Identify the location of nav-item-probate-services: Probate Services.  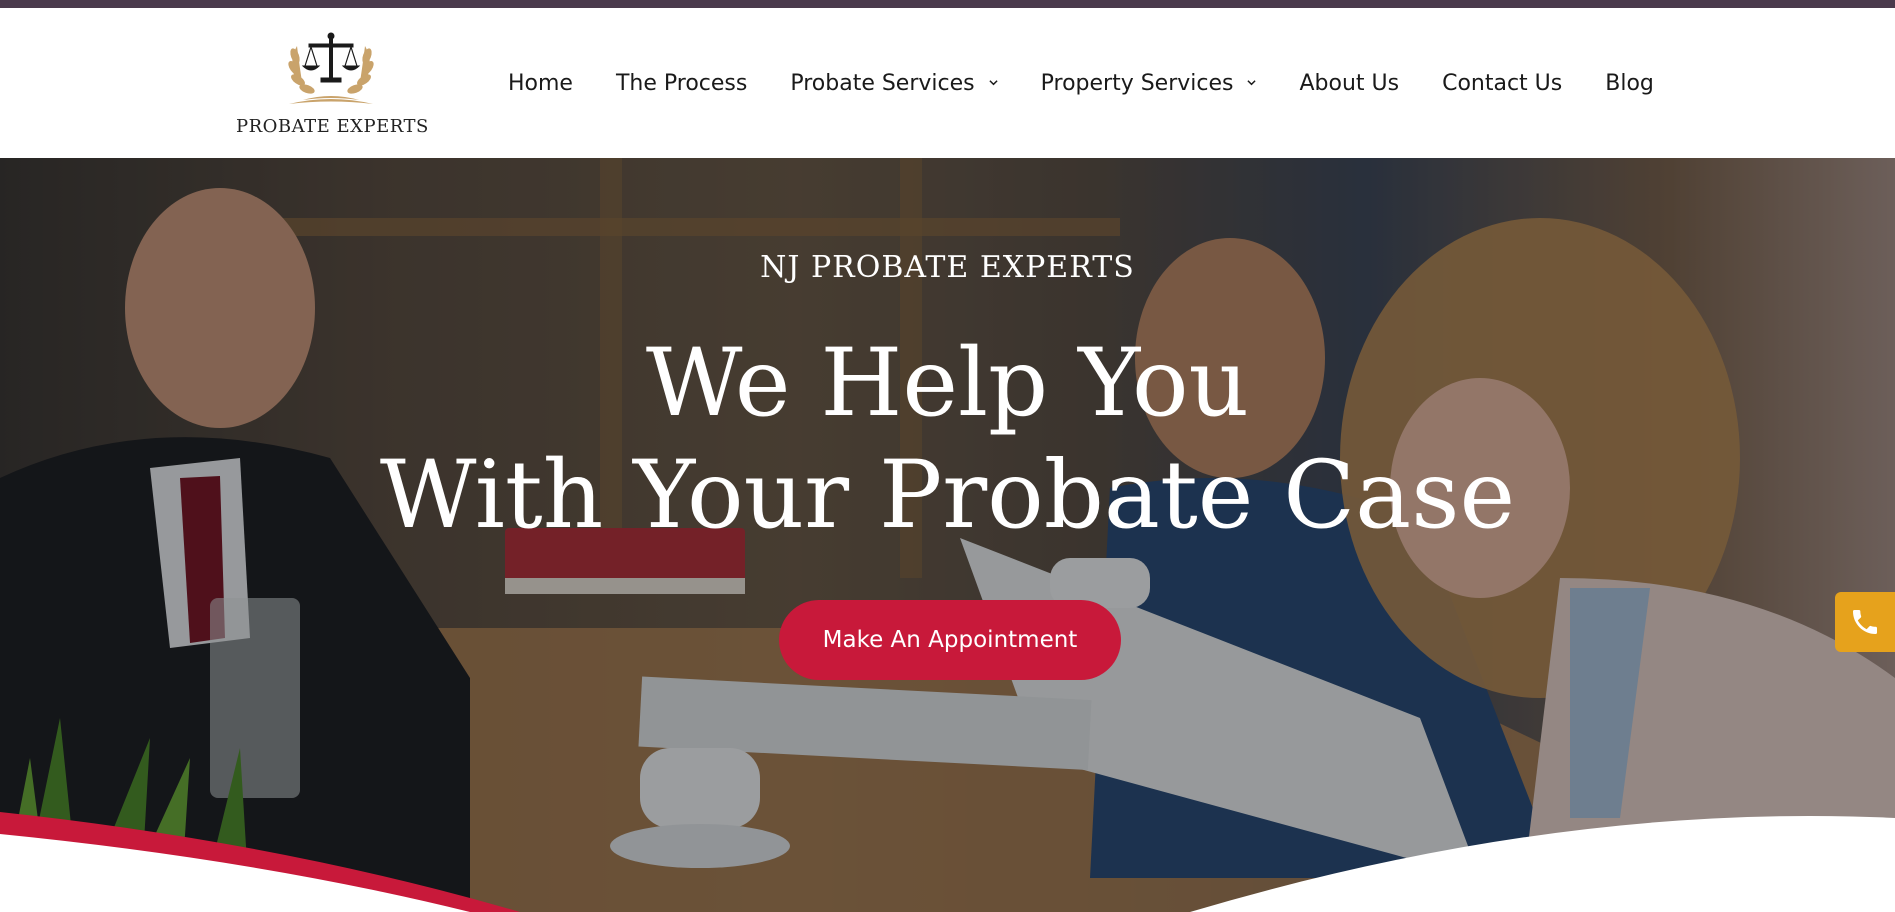
(894, 83).